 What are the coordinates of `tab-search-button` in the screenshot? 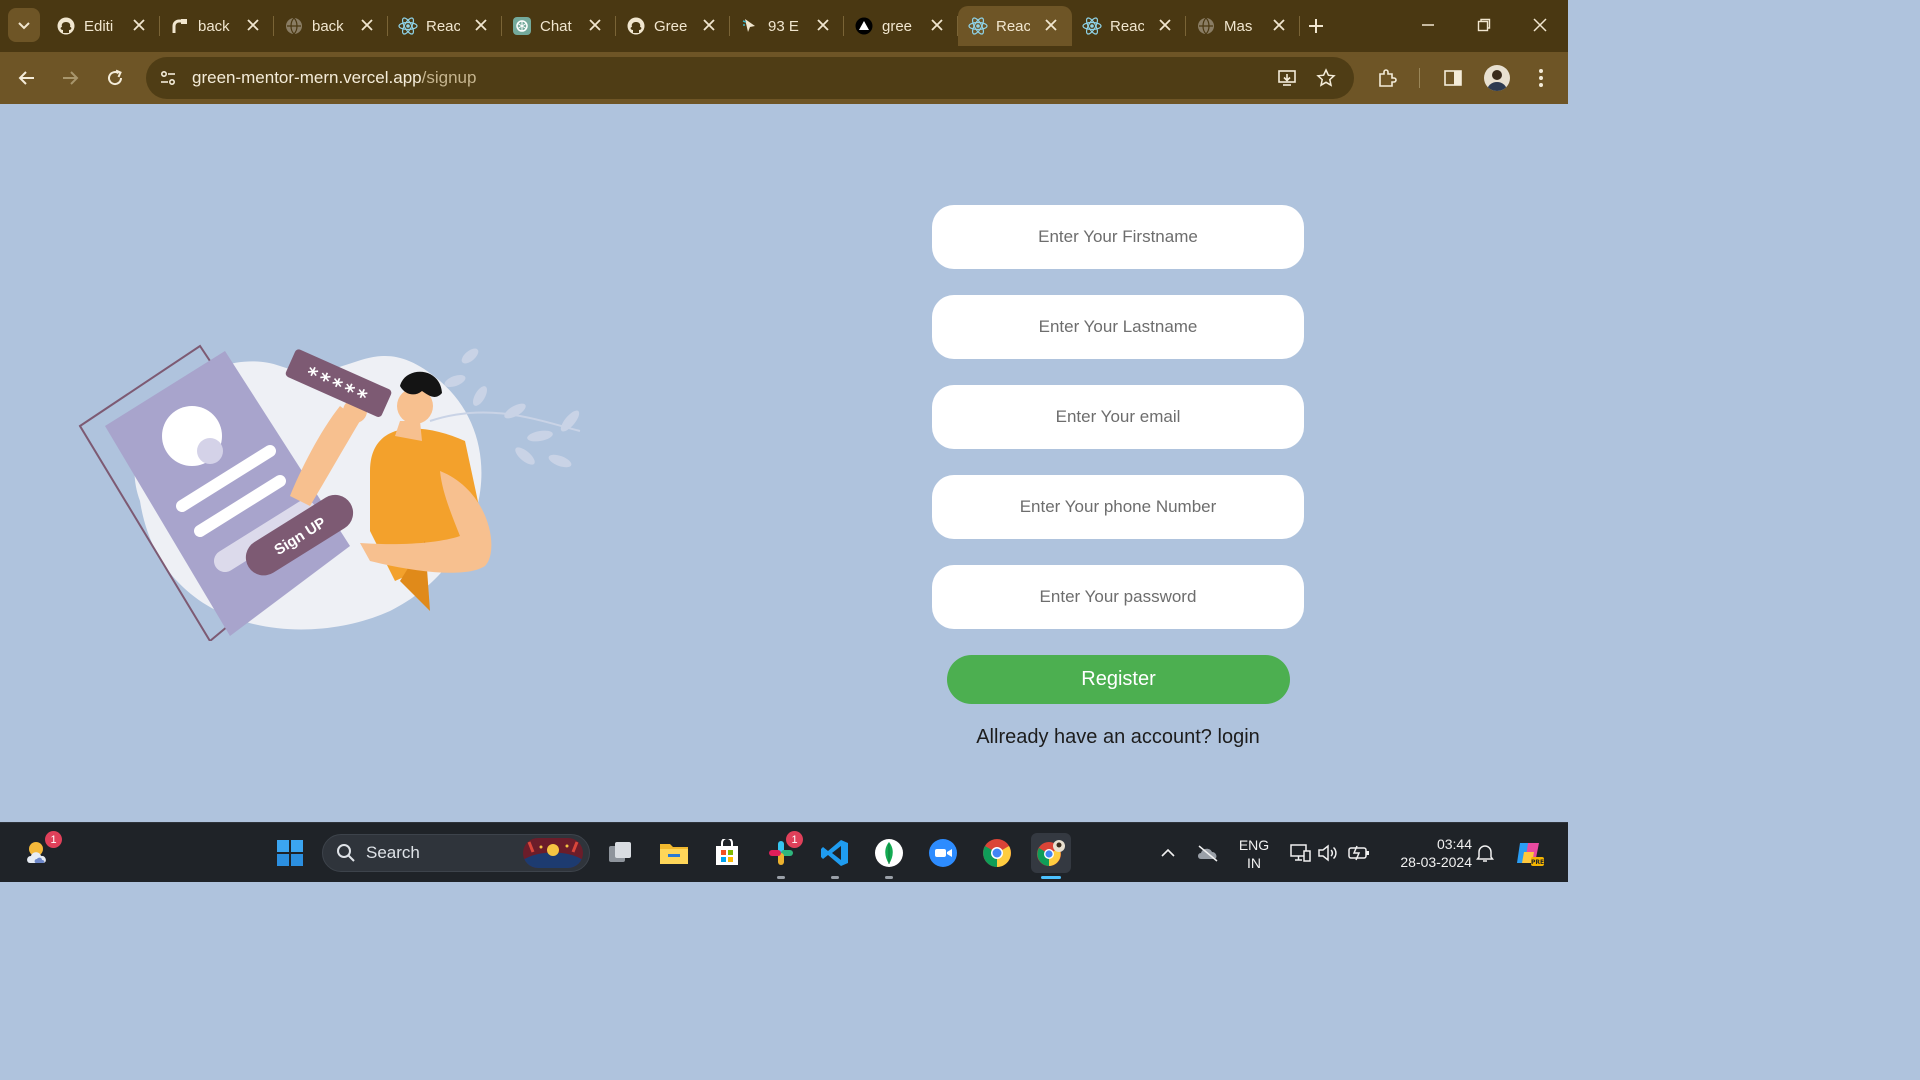 It's located at (24, 25).